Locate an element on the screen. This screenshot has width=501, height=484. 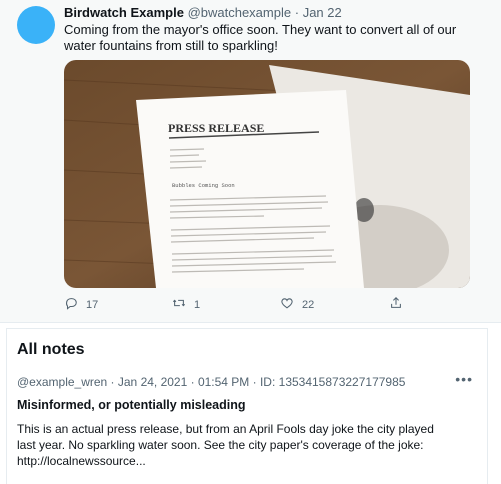
avatar is located at coordinates (36, 25).